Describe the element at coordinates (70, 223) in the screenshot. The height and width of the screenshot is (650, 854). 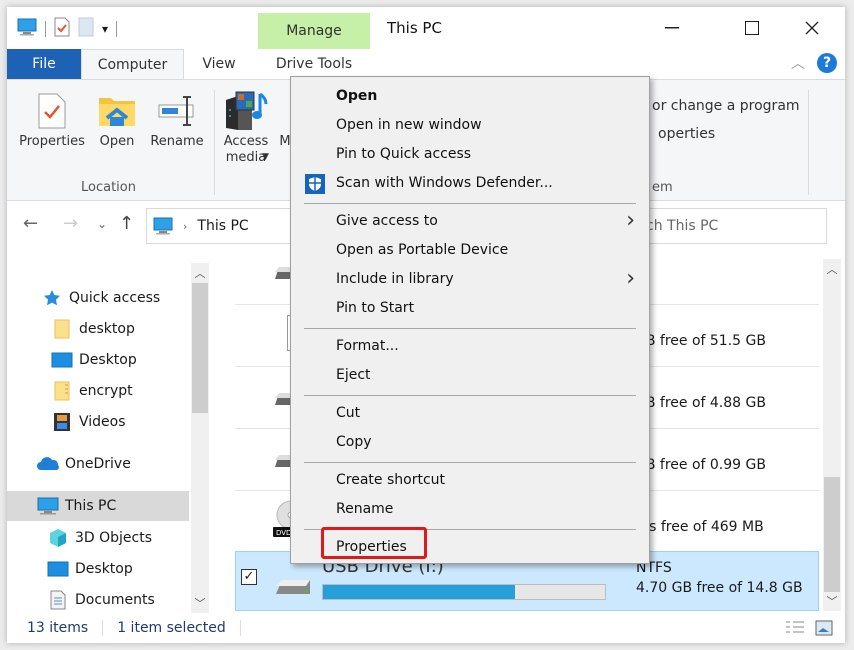
I see `forward-button: →` at that location.